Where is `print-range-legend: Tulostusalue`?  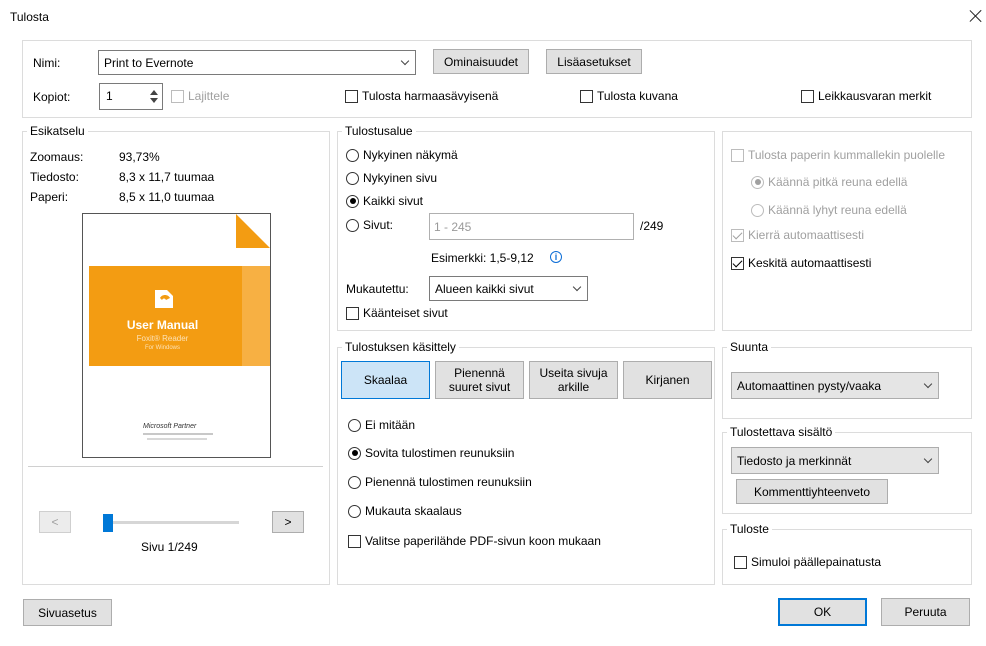 print-range-legend: Tulostusalue is located at coordinates (379, 131).